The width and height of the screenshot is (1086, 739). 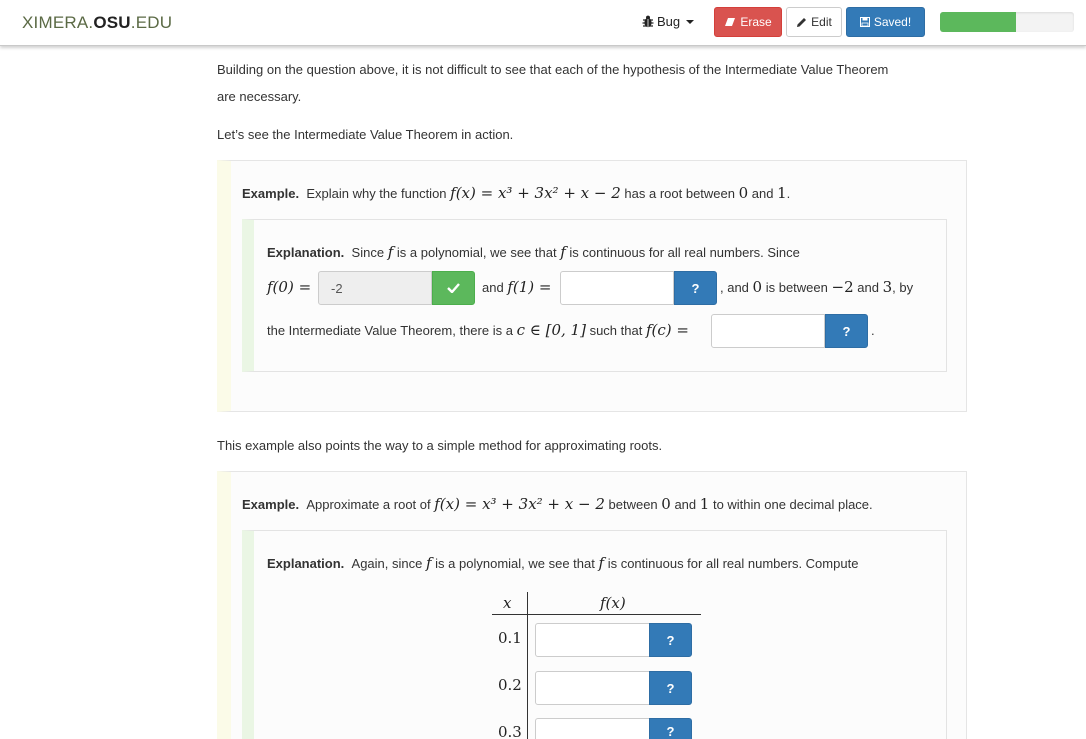 I want to click on example-1-zero: 0, so click(x=743, y=193).